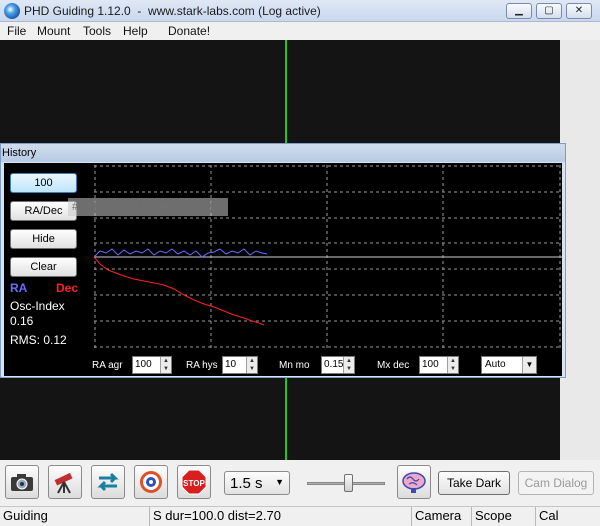  What do you see at coordinates (231, 364) in the screenshot?
I see `ra-hys-value: 10` at bounding box center [231, 364].